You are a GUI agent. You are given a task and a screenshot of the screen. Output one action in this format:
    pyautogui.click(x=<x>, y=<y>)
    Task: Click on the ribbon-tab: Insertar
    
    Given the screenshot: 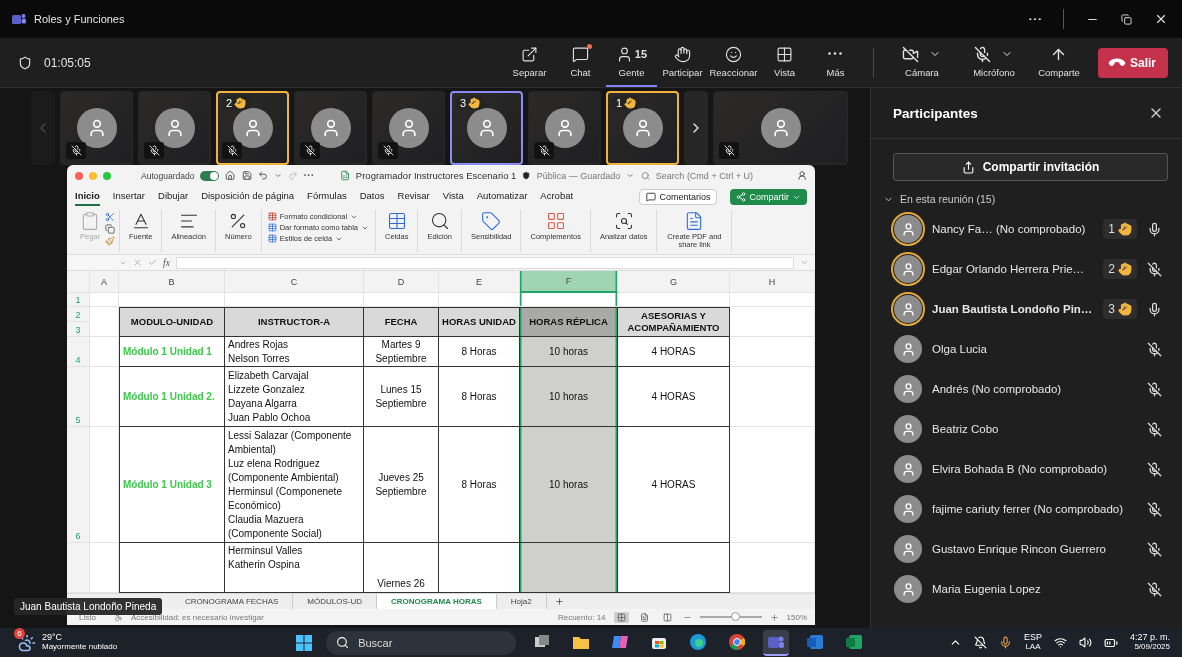 What is the action you would take?
    pyautogui.click(x=129, y=197)
    